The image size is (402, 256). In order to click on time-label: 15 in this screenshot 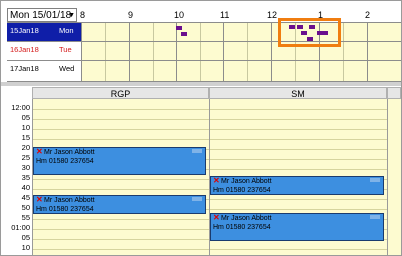, I will do `click(25, 137)`.